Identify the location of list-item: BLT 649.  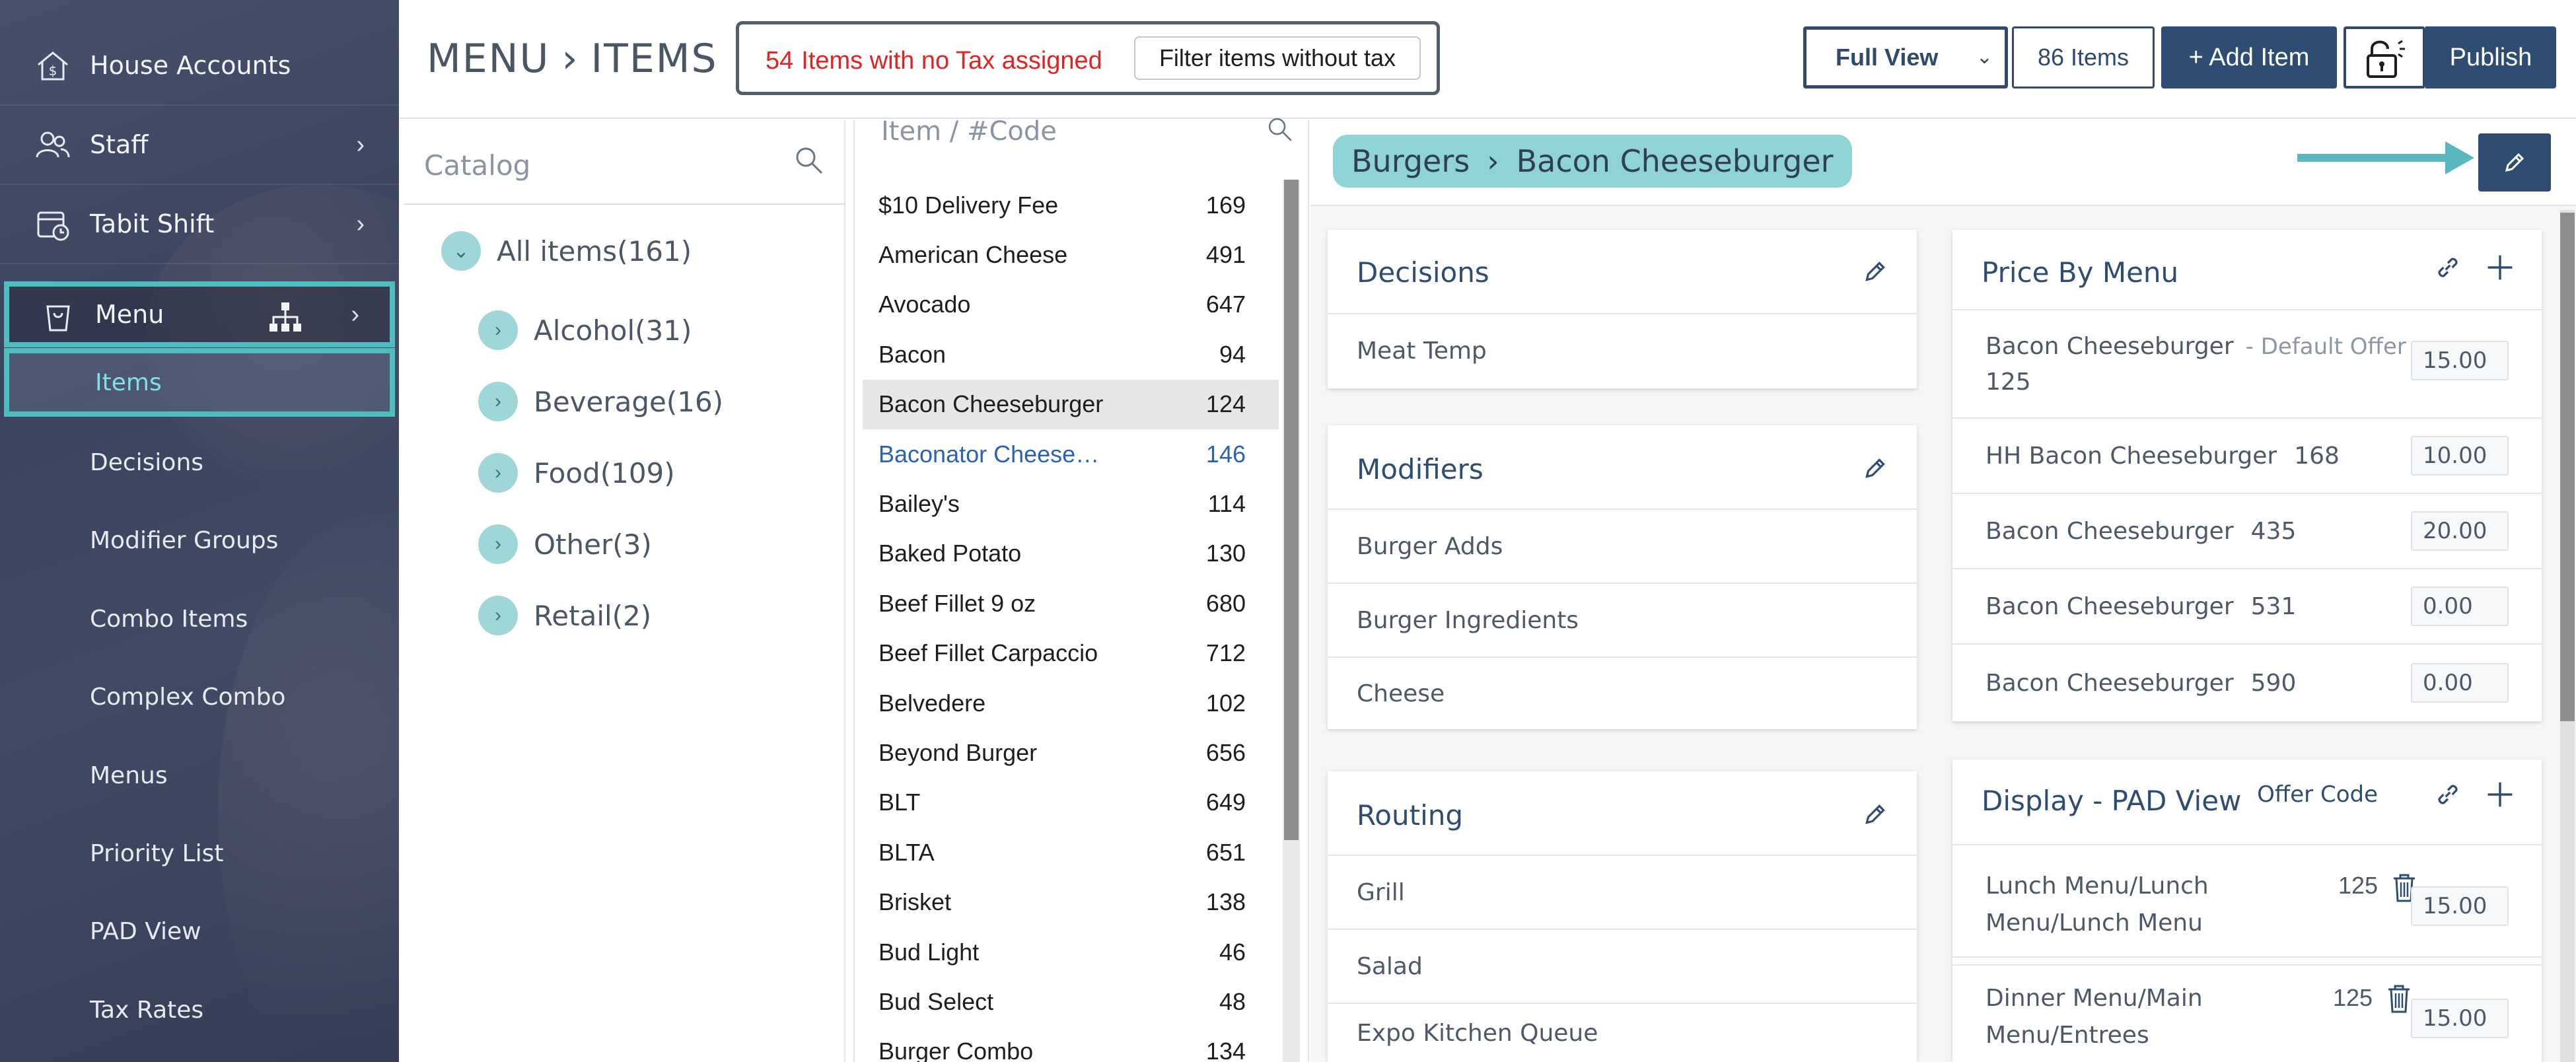
(1071, 803).